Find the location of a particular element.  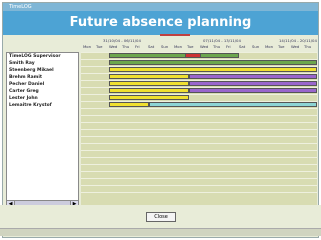

week-label: 31/10/04 - 06/11/04 is located at coordinates (122, 40).